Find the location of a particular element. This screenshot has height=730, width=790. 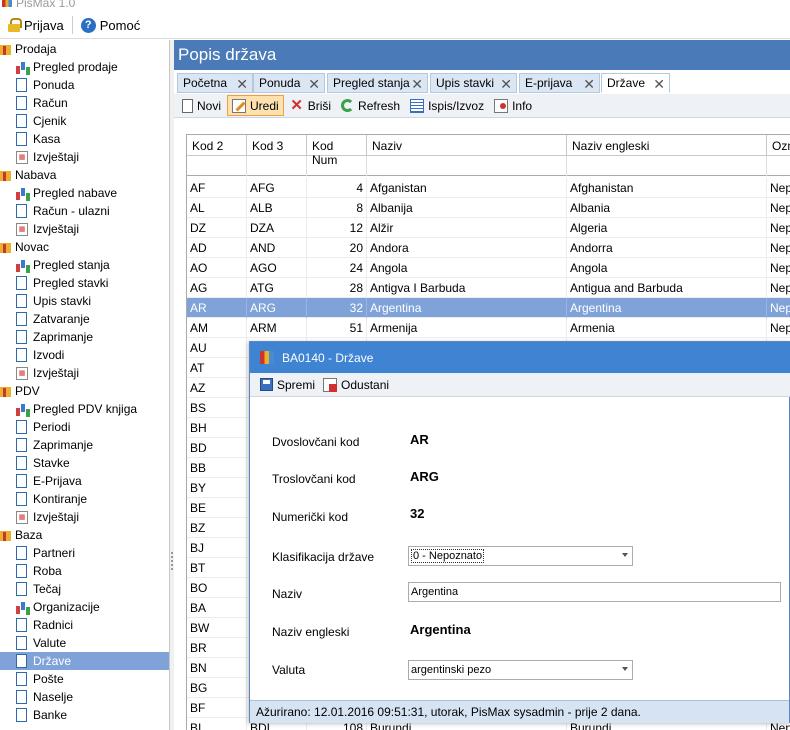

sidebar-group-4: Baza is located at coordinates (84, 535).